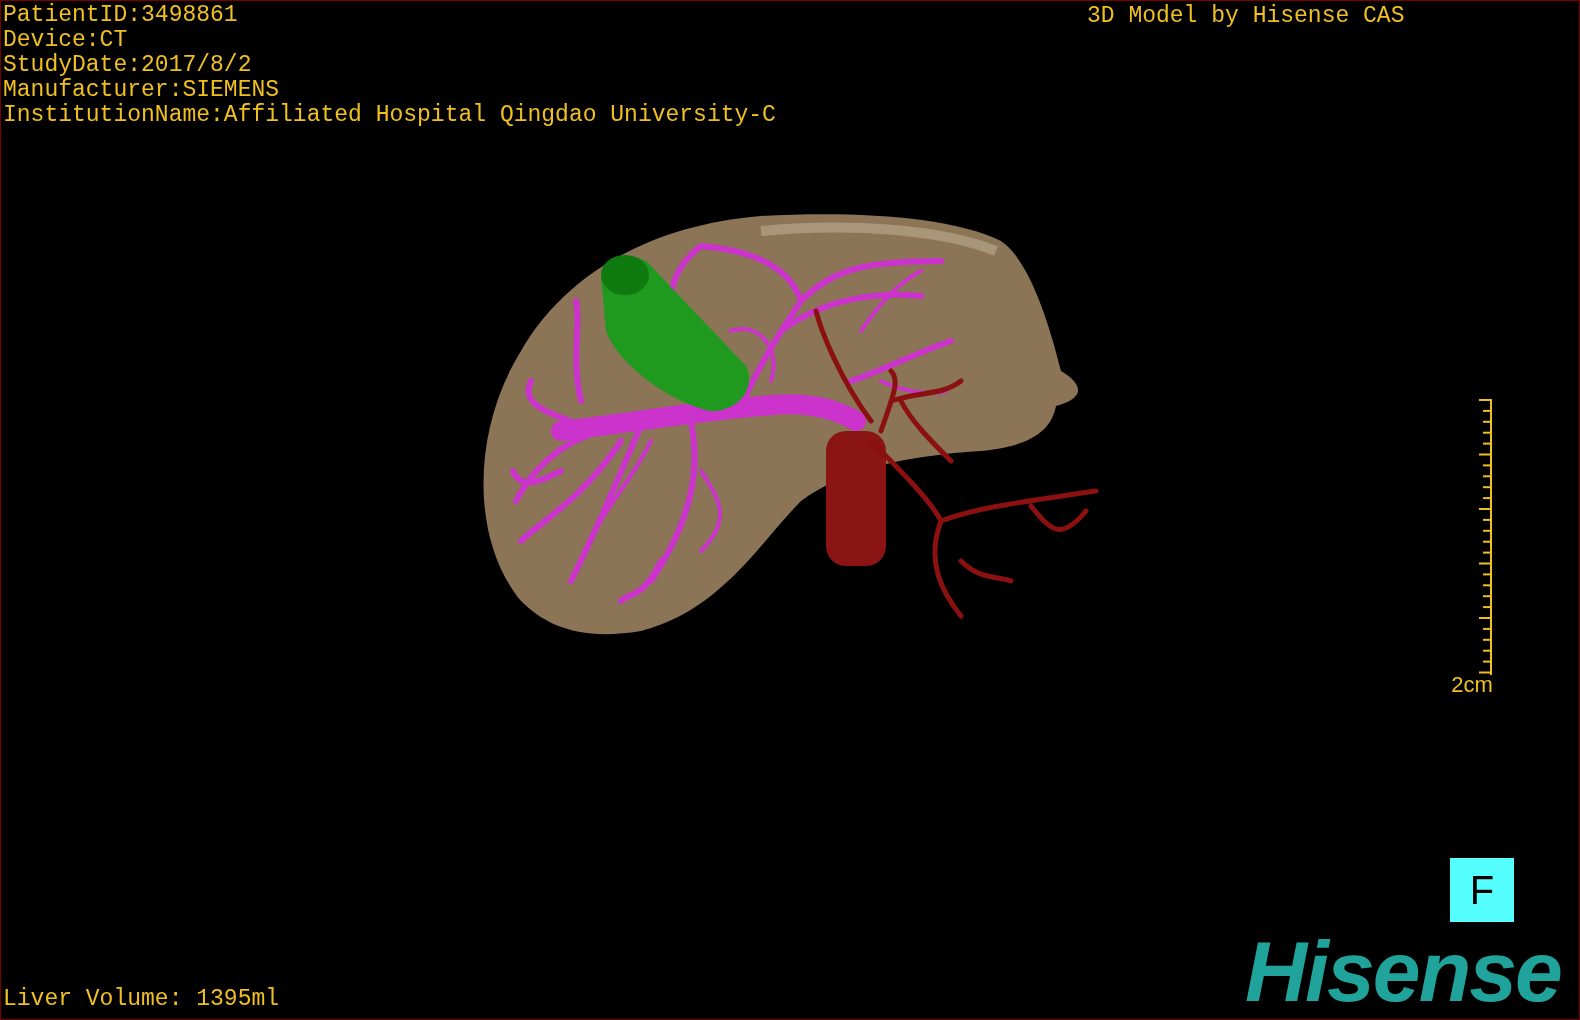 This screenshot has height=1020, width=1580. I want to click on study-info-line: PatientID:3498861, so click(121, 15).